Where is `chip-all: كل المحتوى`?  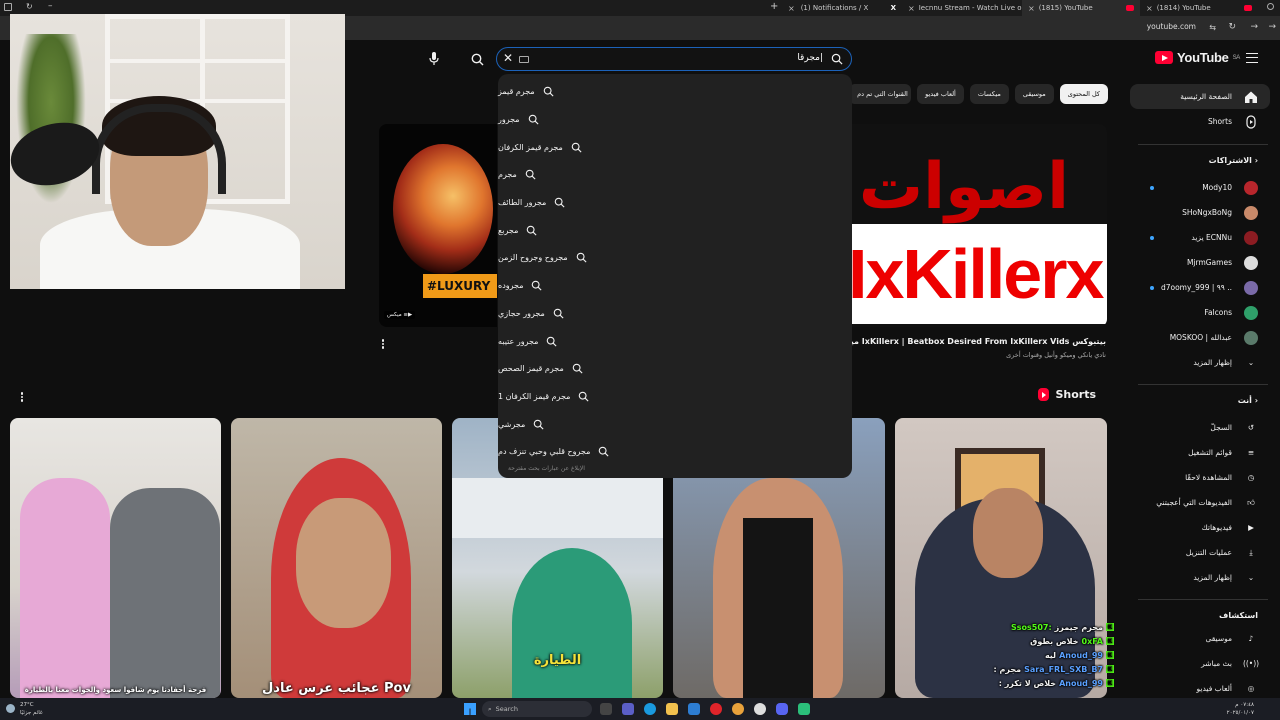
chip-all: كل المحتوى is located at coordinates (1083, 94).